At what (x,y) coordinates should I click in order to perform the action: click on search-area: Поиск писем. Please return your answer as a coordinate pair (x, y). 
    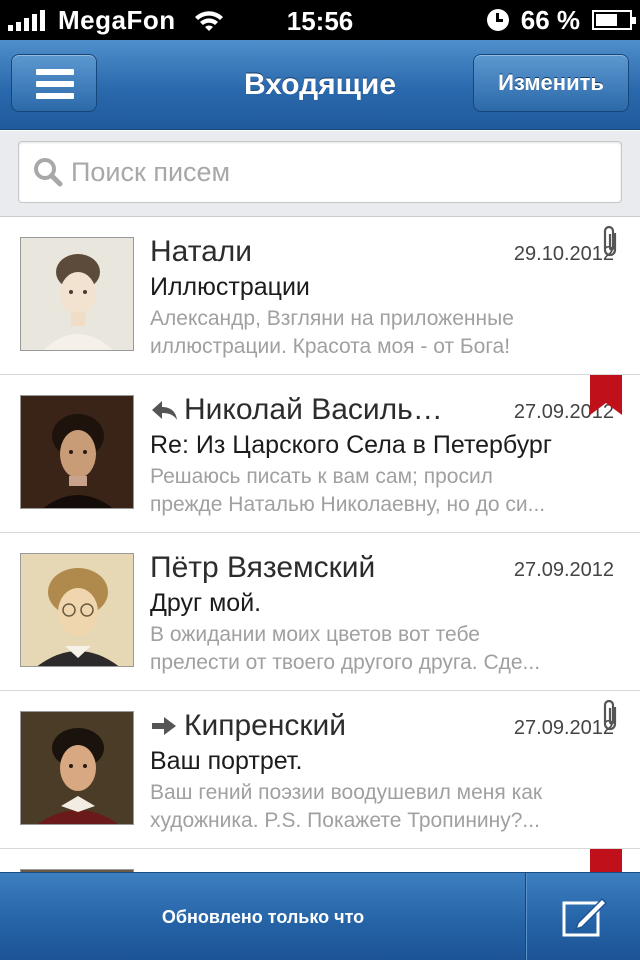
    Looking at the image, I should click on (320, 174).